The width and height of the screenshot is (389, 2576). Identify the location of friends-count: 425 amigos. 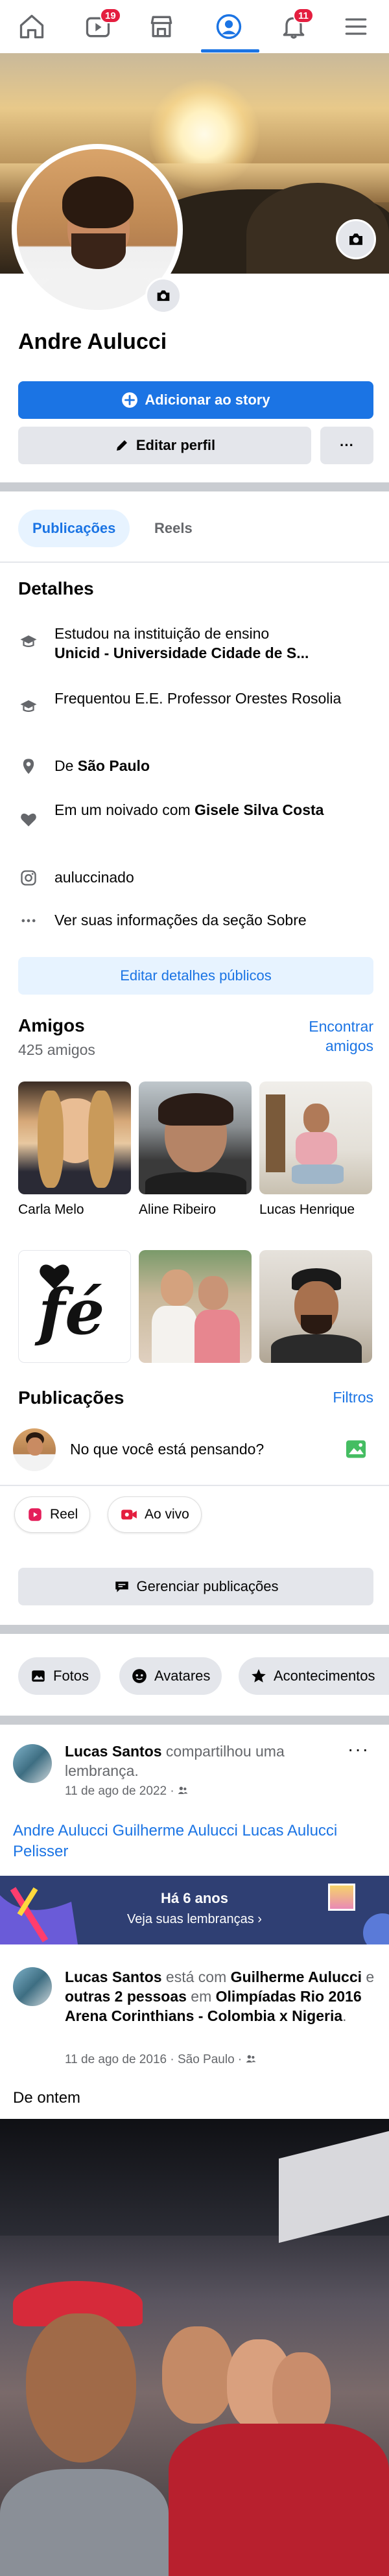
(56, 1049).